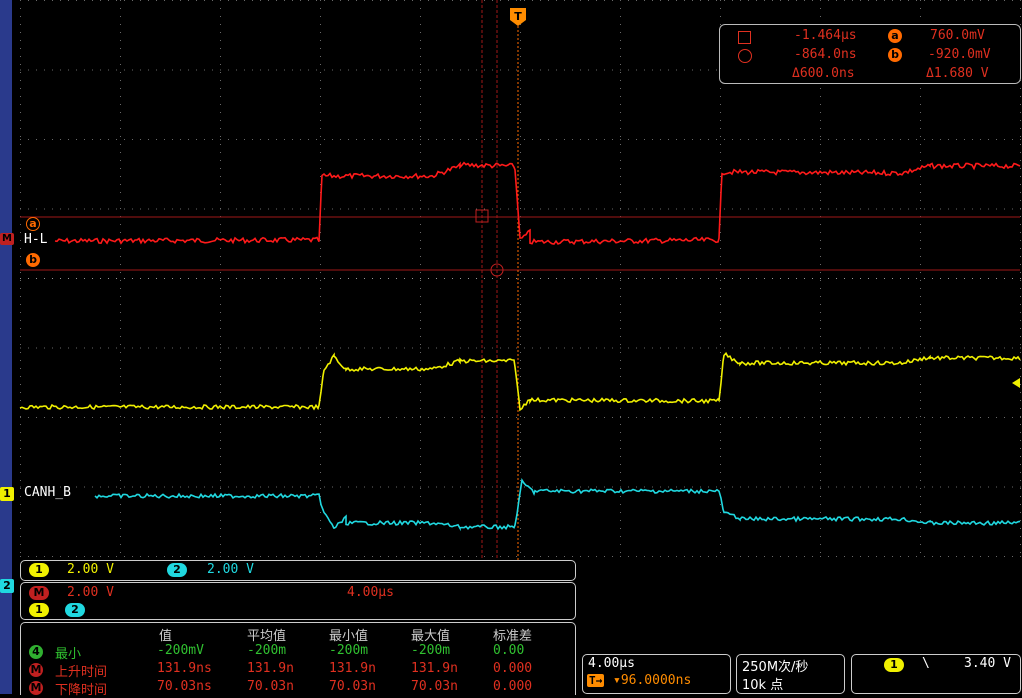 Image resolution: width=1022 pixels, height=698 pixels. What do you see at coordinates (959, 54) in the screenshot?
I see `cursor-b-value: -920.0mV` at bounding box center [959, 54].